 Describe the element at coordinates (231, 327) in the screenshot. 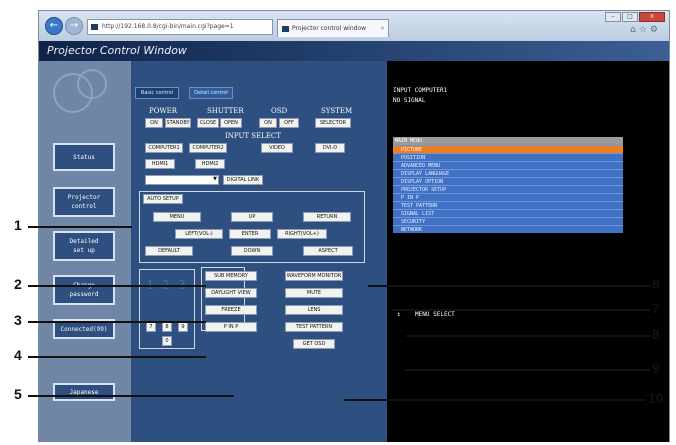

I see `p-in-p-button: P IN P` at that location.